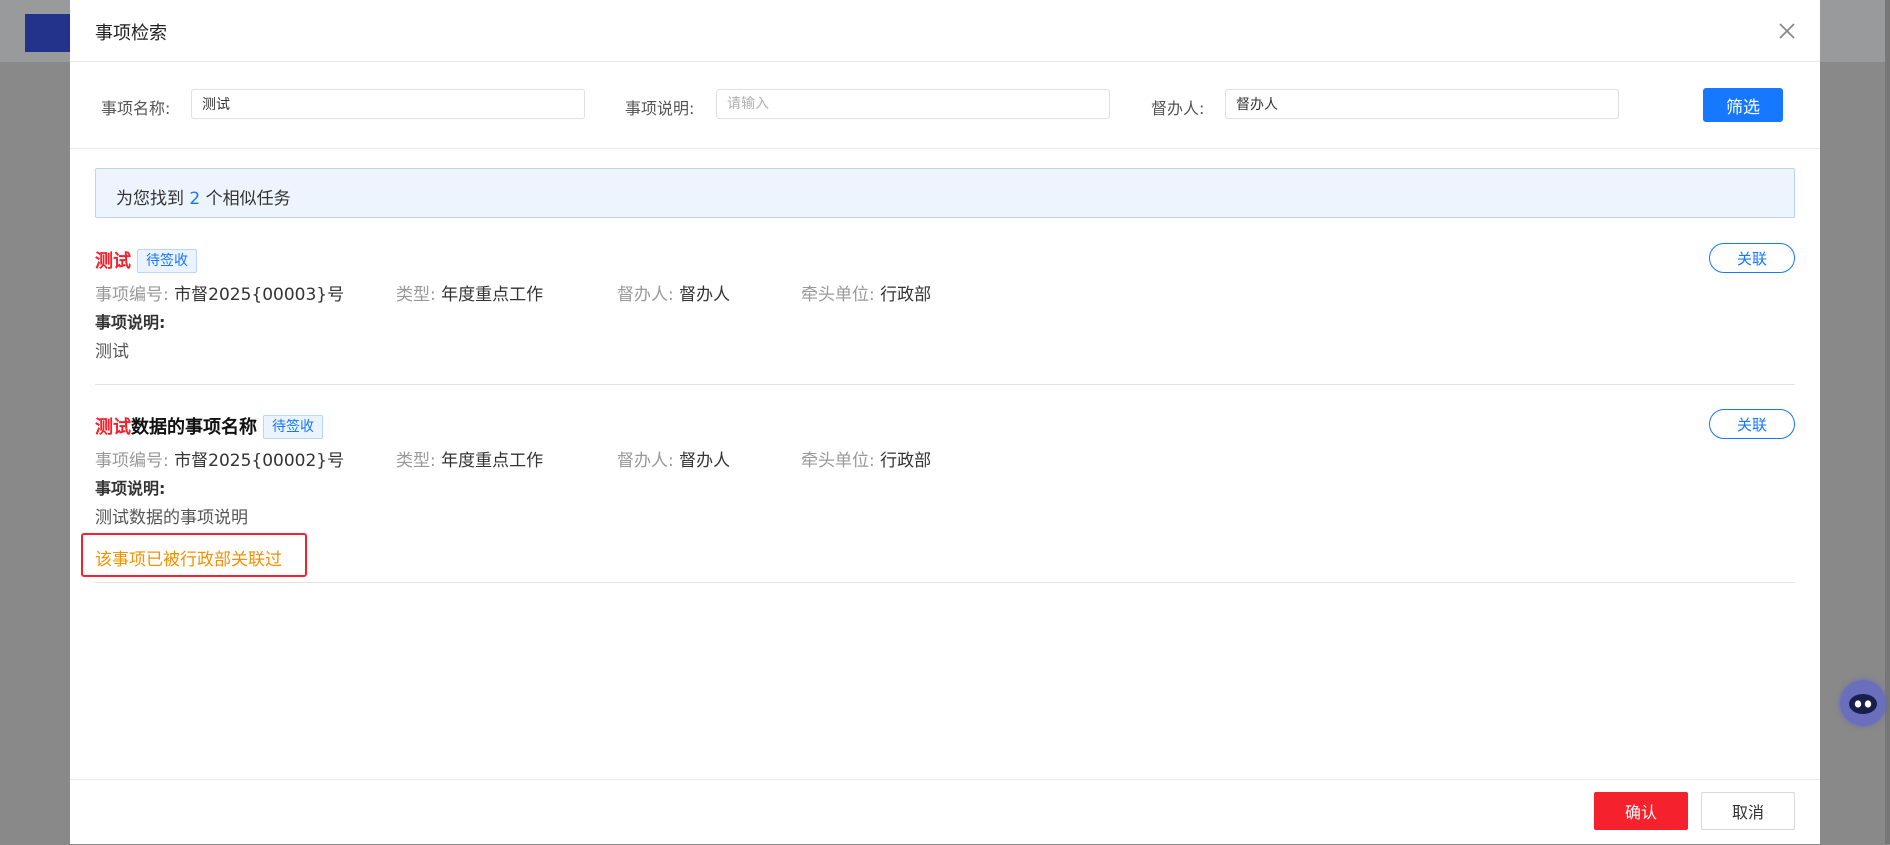 The image size is (1890, 845). I want to click on result-summary-banner: 为您找到 2 个相似任务, so click(945, 193).